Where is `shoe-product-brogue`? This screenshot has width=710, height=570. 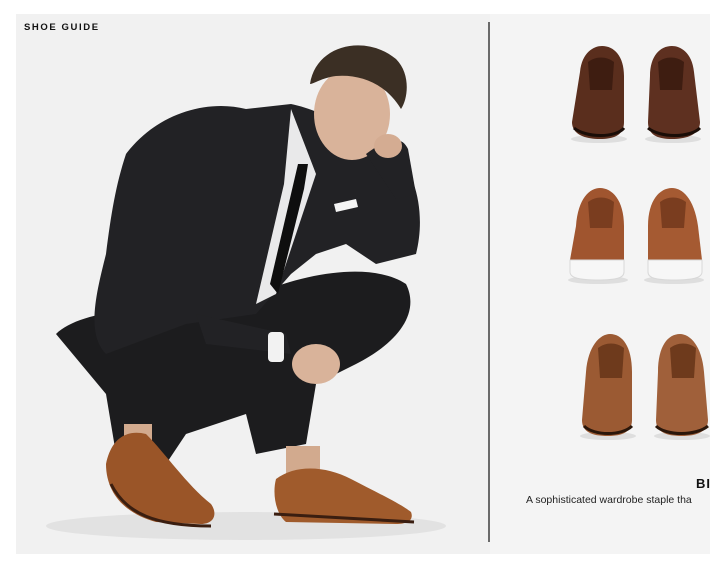 shoe-product-brogue is located at coordinates (644, 388).